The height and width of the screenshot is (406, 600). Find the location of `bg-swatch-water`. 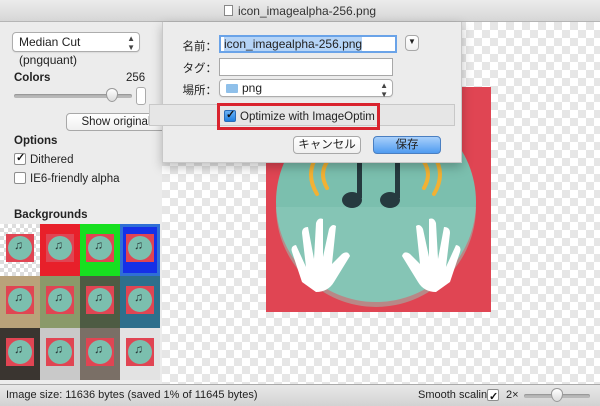

bg-swatch-water is located at coordinates (140, 302).